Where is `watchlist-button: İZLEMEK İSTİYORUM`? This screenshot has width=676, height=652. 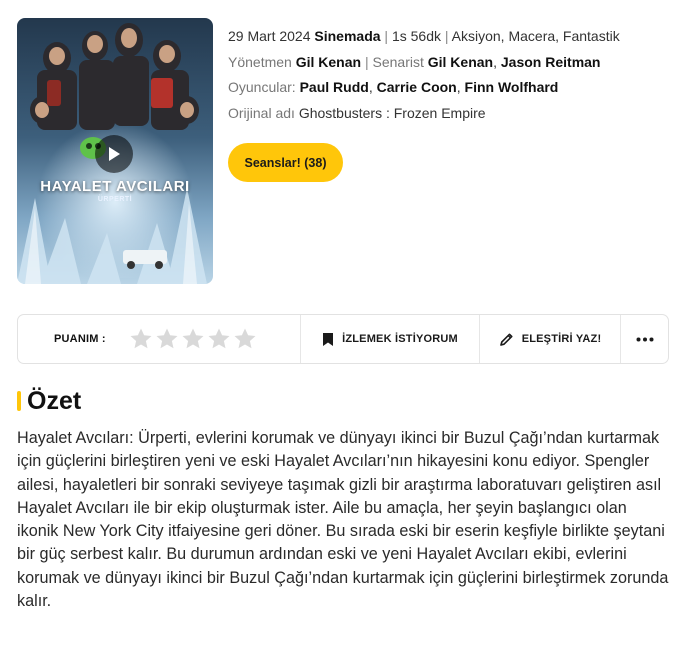 watchlist-button: İZLEMEK İSTİYORUM is located at coordinates (389, 339).